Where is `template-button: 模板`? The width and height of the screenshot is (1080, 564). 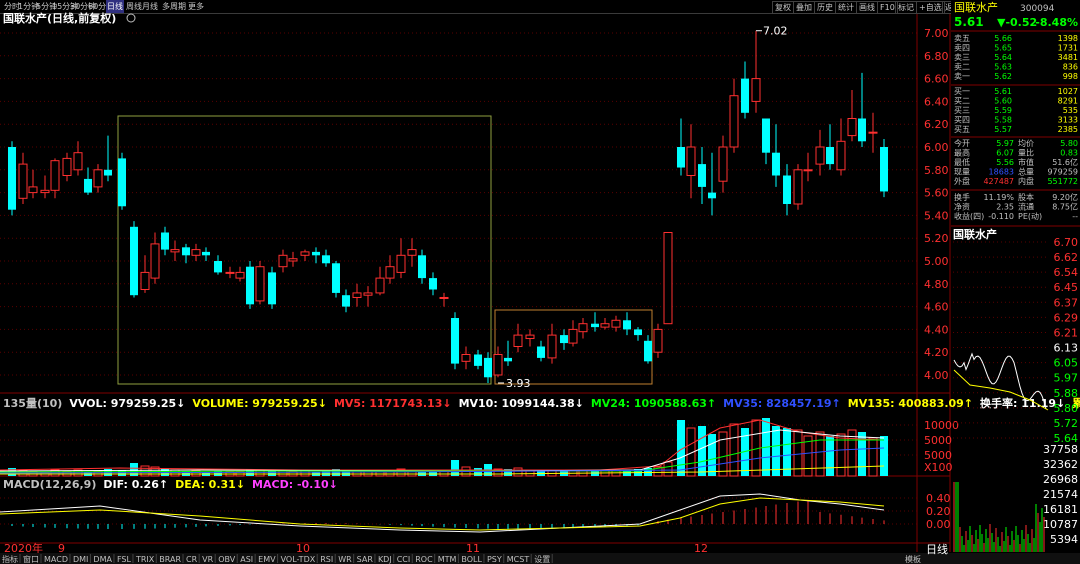
template-button: 模板 is located at coordinates (913, 559).